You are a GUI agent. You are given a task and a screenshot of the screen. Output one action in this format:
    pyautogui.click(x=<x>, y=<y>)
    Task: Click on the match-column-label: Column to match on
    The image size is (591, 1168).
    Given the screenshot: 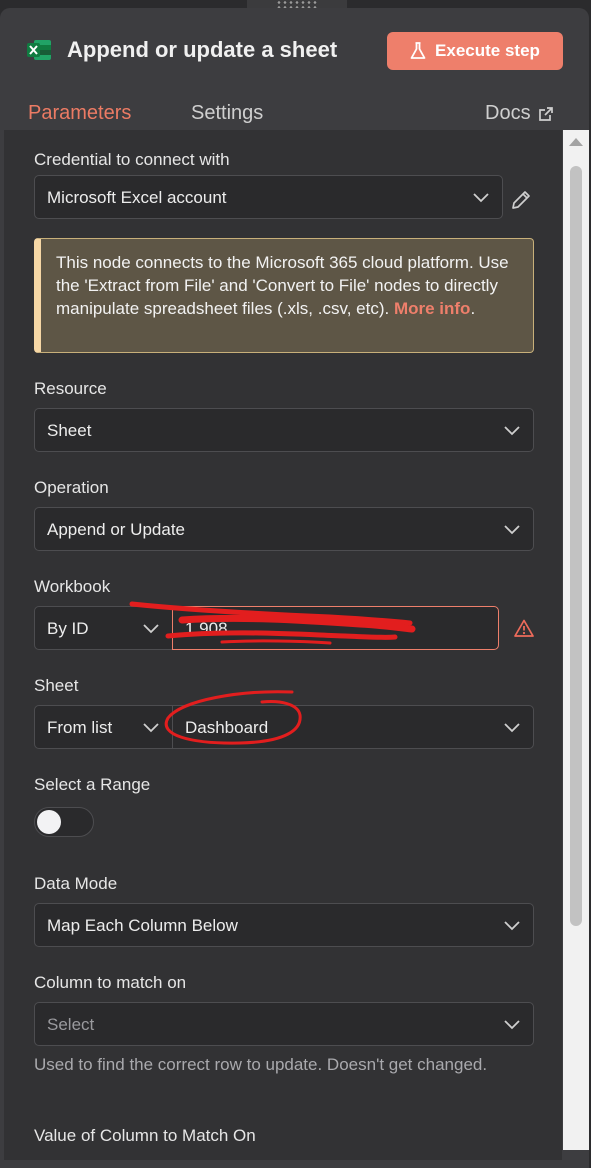 What is the action you would take?
    pyautogui.click(x=110, y=982)
    